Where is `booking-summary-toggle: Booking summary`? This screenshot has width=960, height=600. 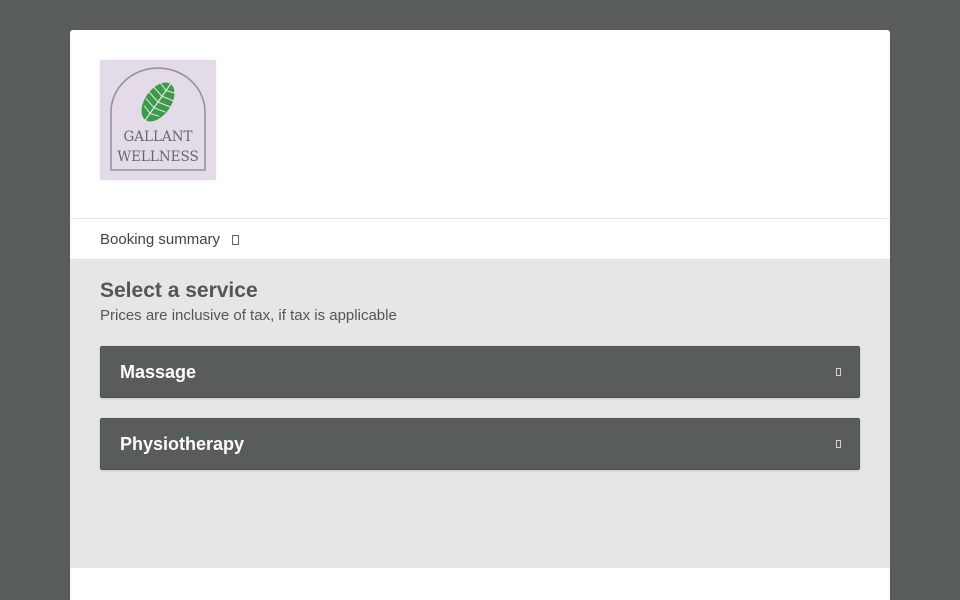 booking-summary-toggle: Booking summary is located at coordinates (480, 239).